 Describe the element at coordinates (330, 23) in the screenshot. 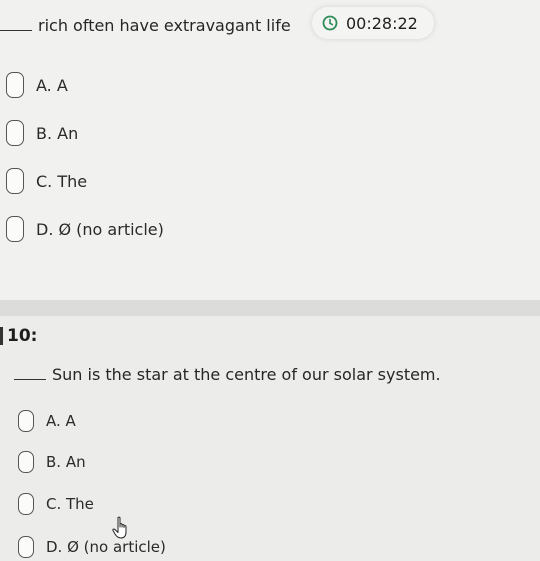

I see `clock-icon` at that location.